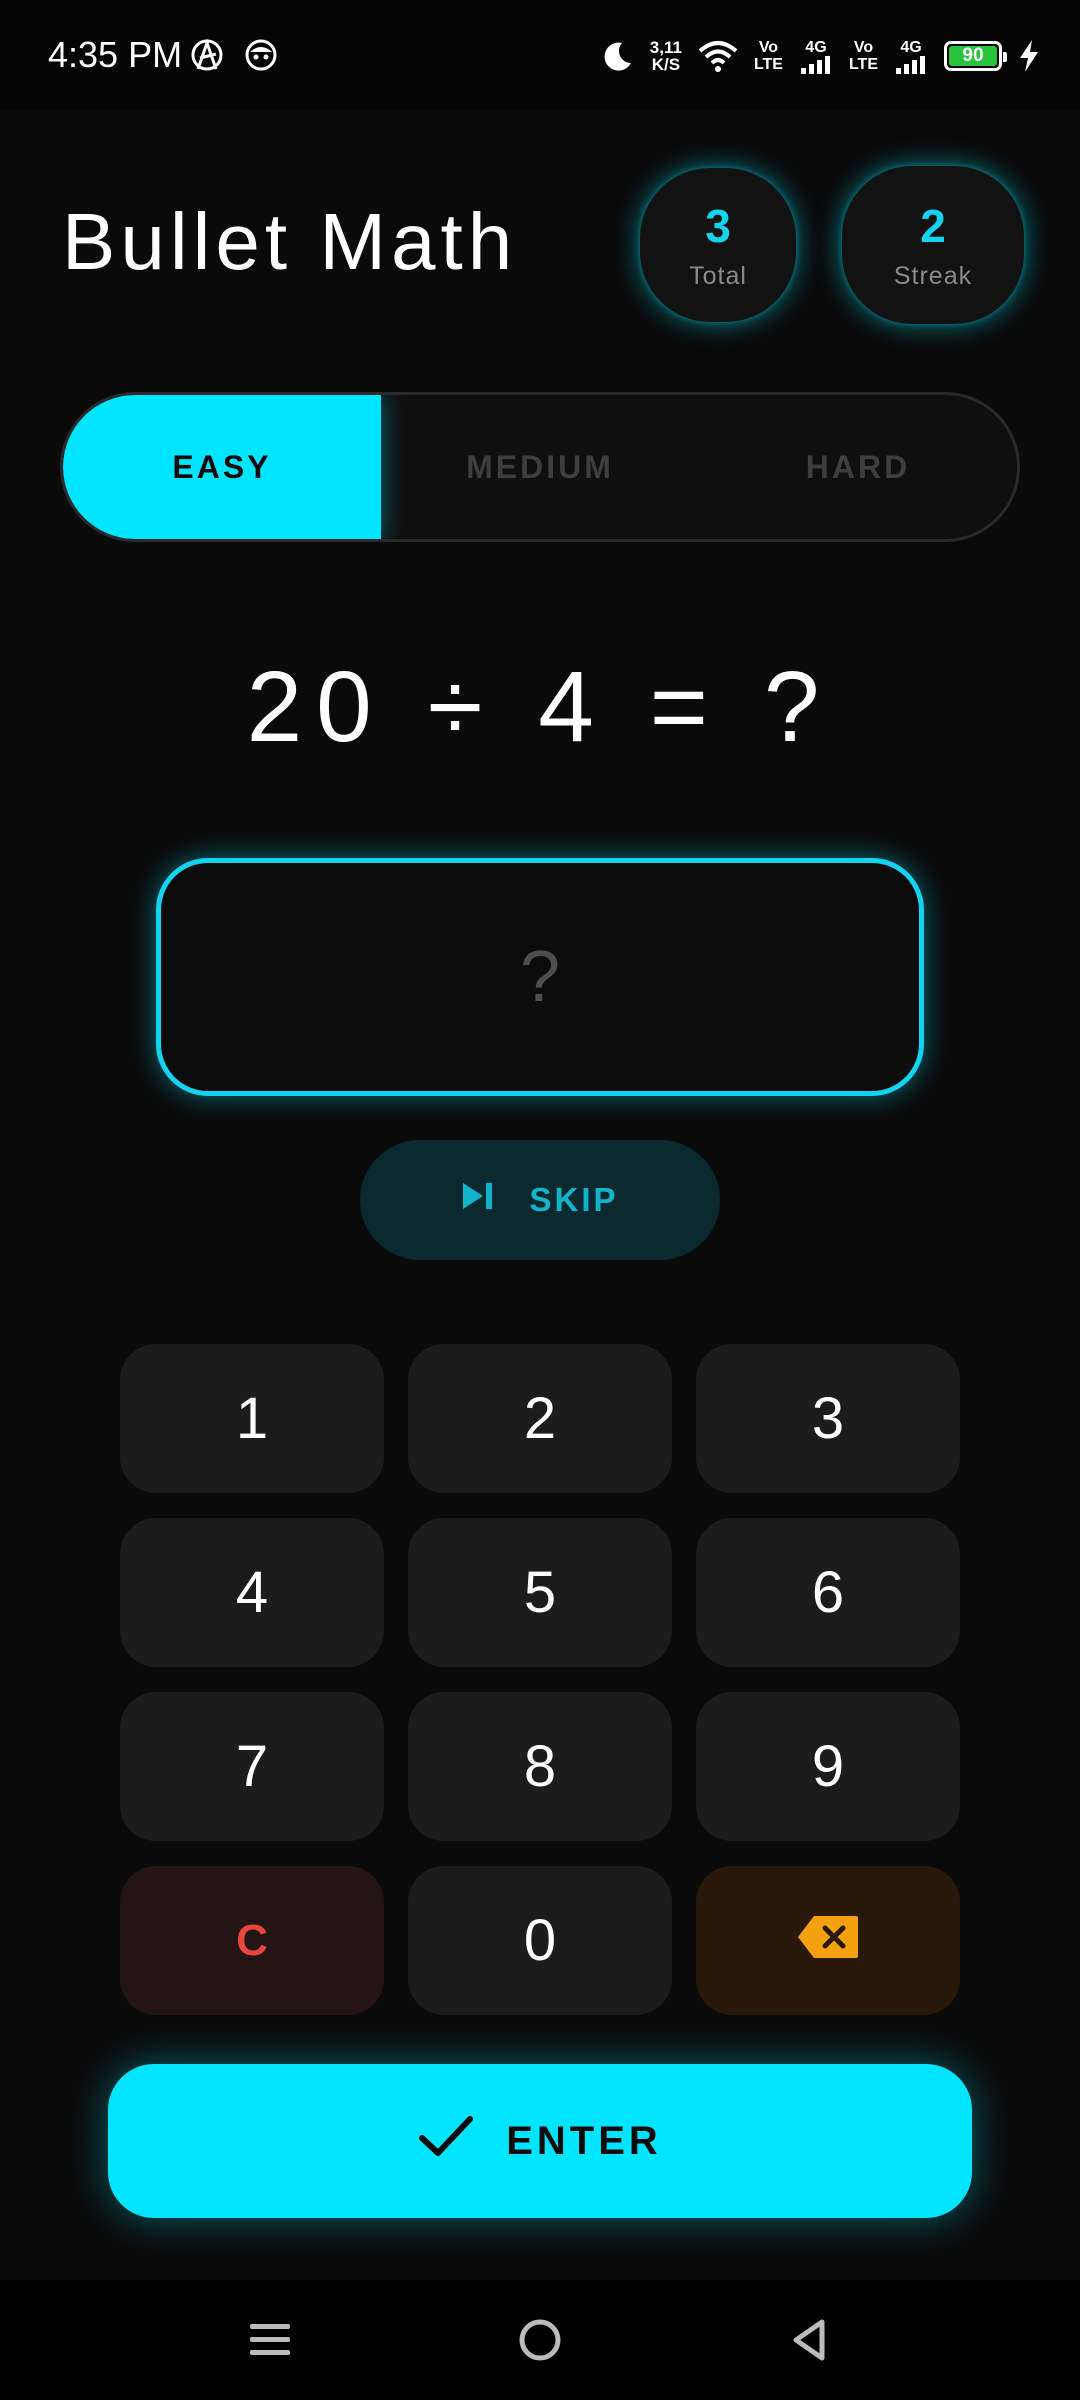  What do you see at coordinates (933, 225) in the screenshot?
I see `streak-value: 2` at bounding box center [933, 225].